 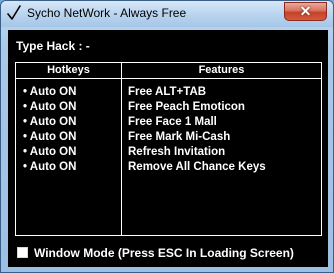 I want to click on feature-cell: Free Face 1 Mall, so click(x=172, y=122).